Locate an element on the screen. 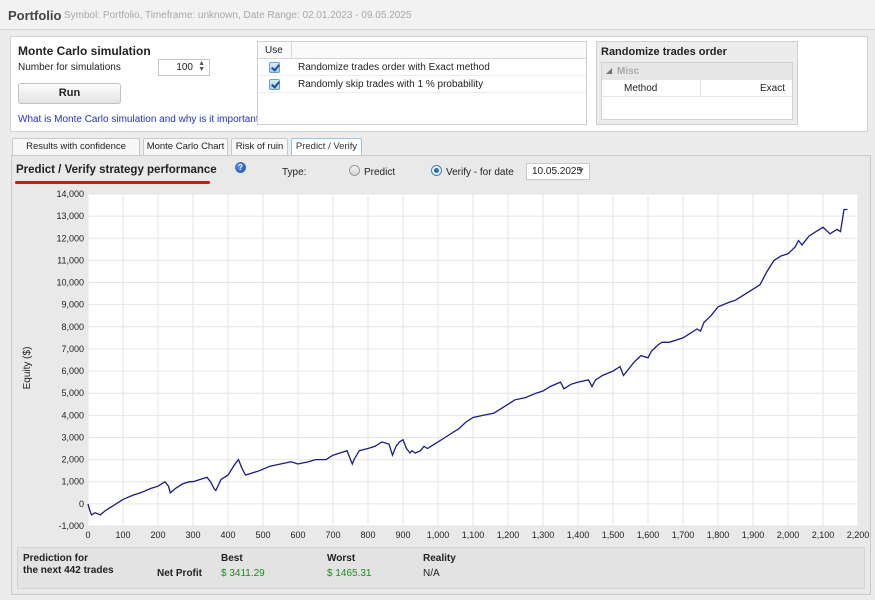 This screenshot has width=875, height=600. collapse-triangle-icon: ◢ is located at coordinates (609, 70).